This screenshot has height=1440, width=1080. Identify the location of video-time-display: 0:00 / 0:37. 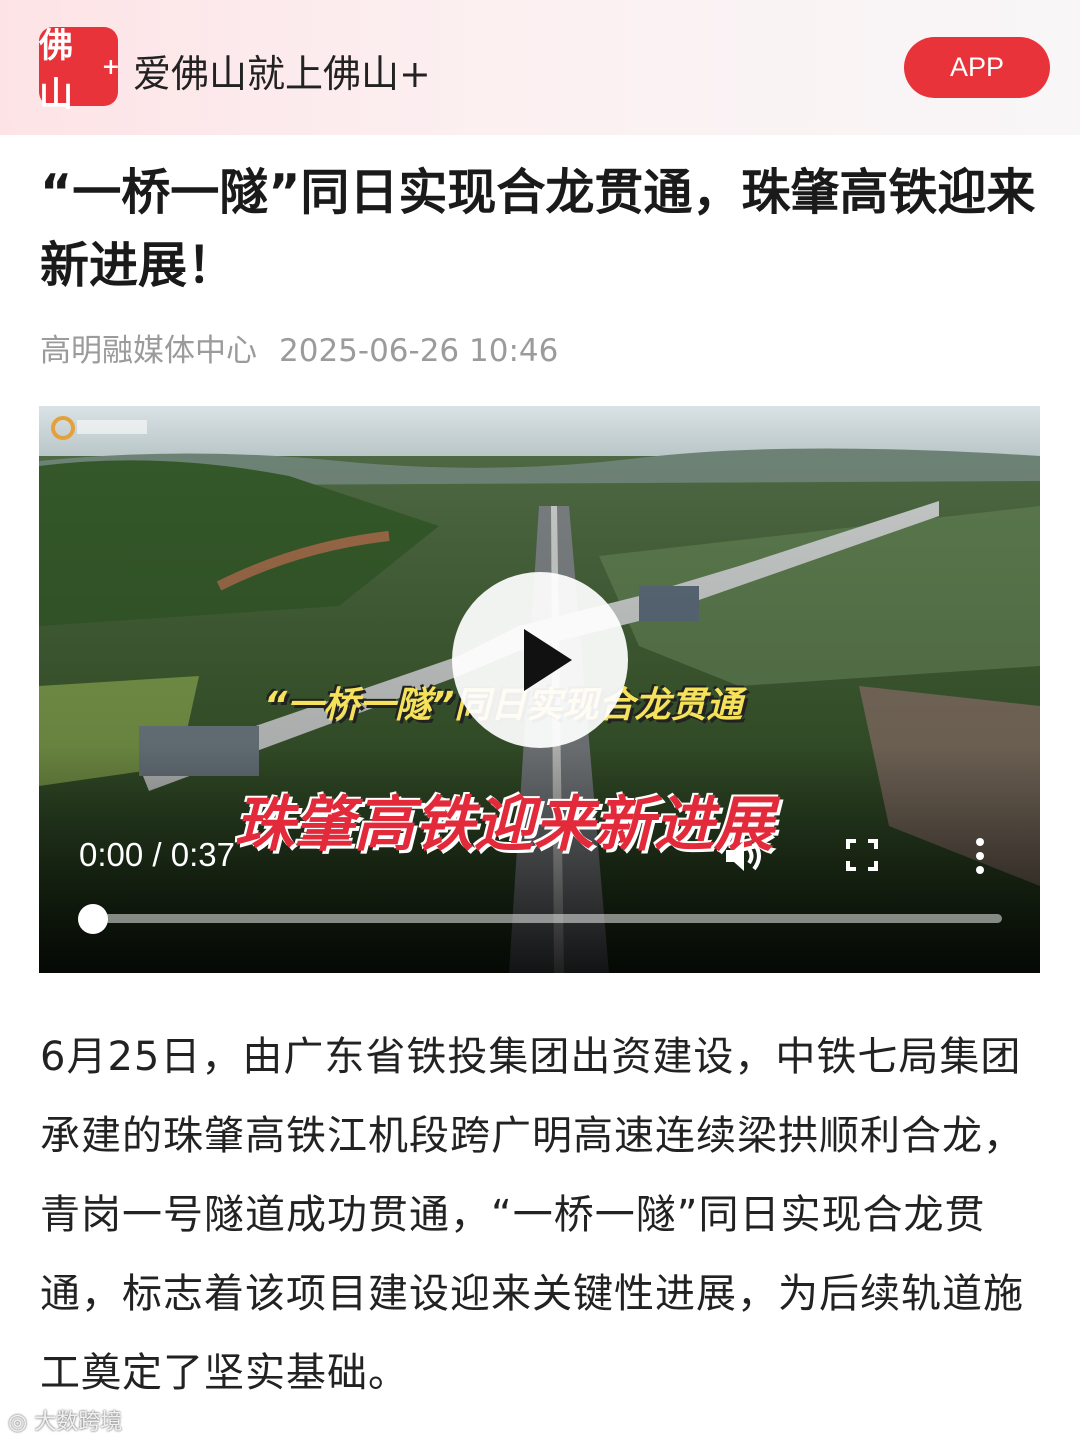
(157, 854).